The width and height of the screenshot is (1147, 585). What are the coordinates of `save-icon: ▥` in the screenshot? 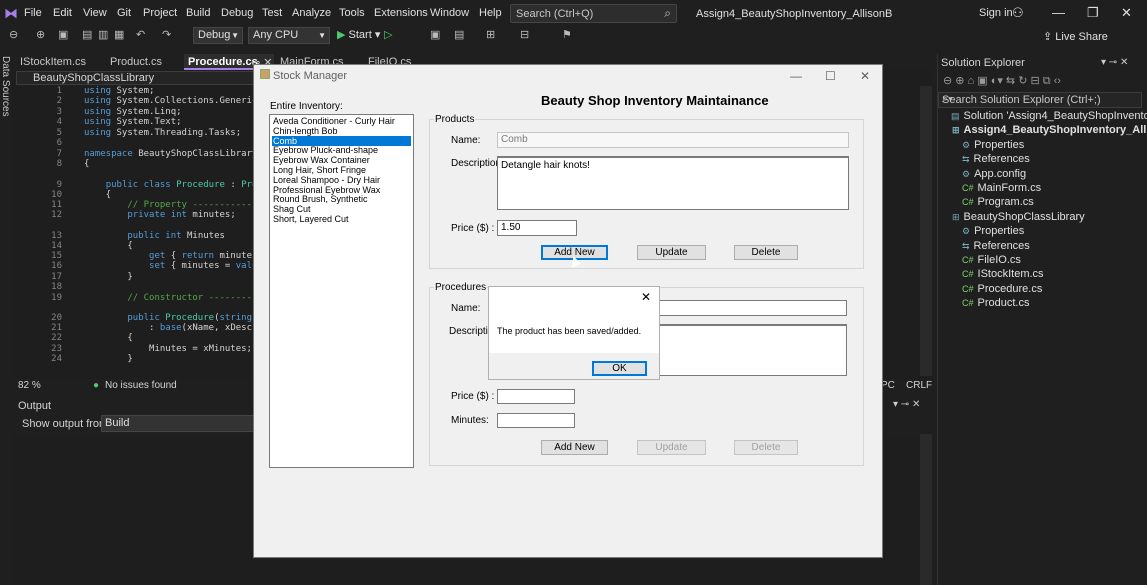 It's located at (103, 34).